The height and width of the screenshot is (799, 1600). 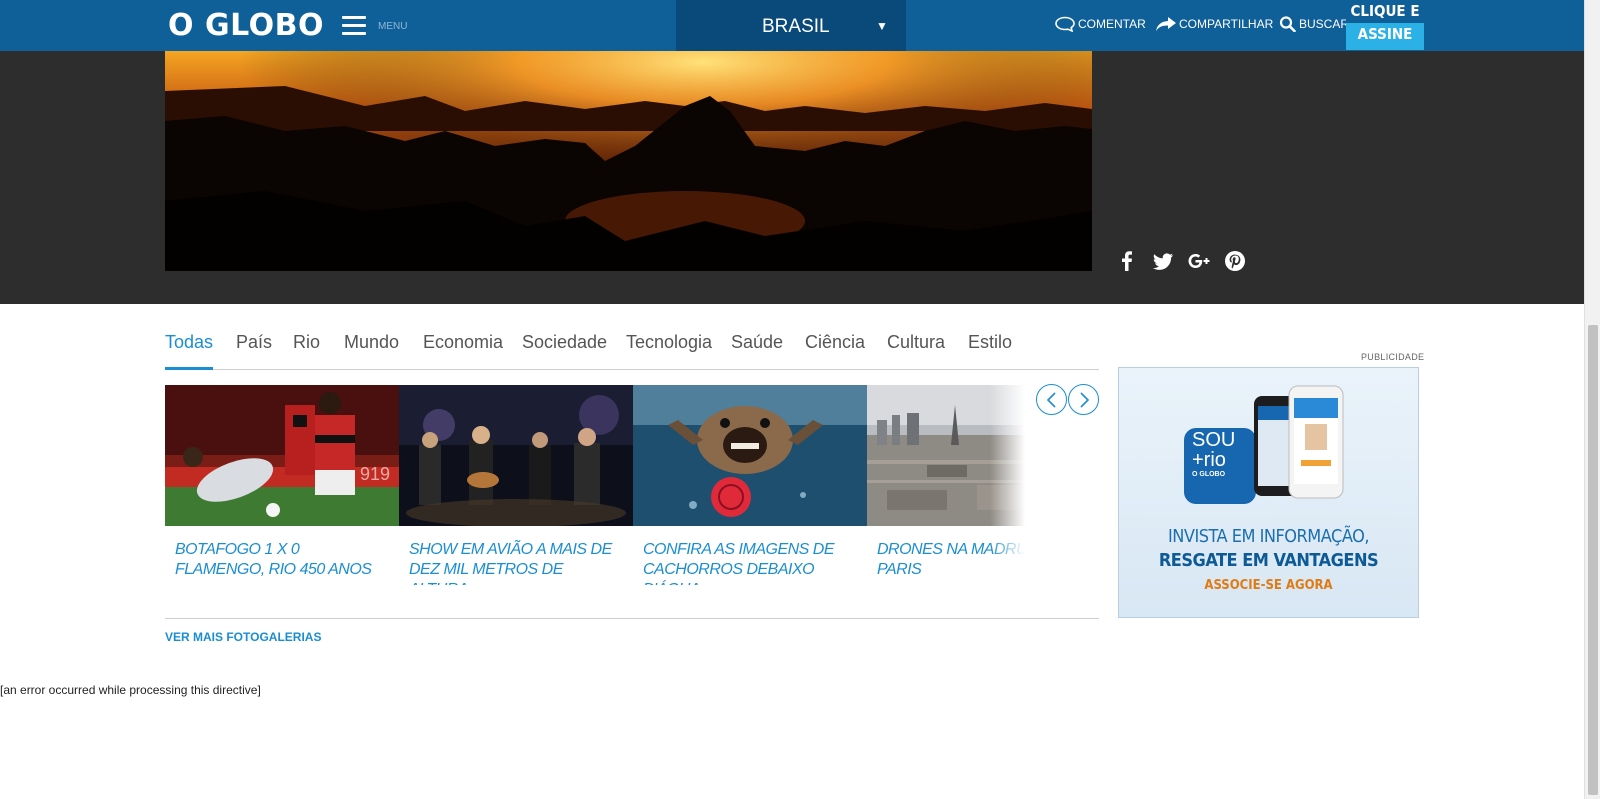 I want to click on speech-bubble-icon, so click(x=1065, y=24).